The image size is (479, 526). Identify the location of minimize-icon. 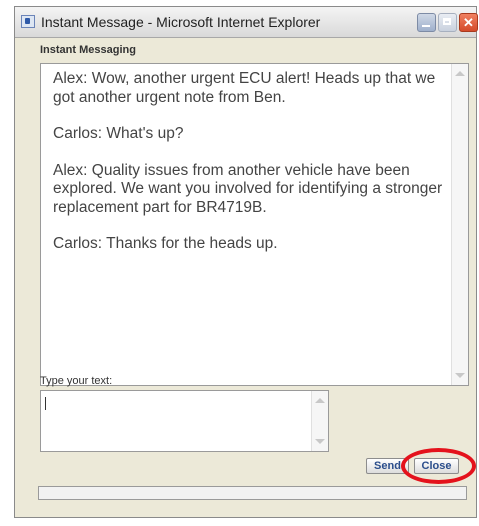
(426, 22).